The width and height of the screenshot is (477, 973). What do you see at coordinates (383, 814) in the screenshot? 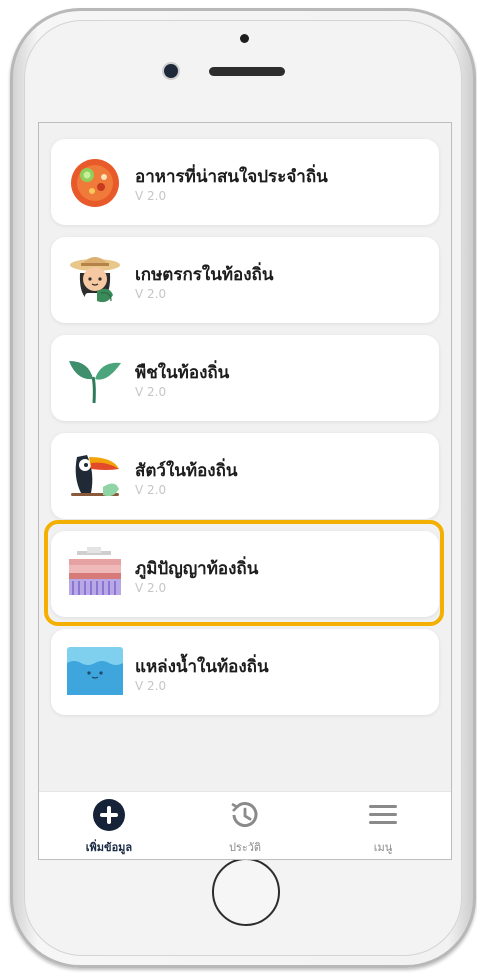
I see `menu-icon` at bounding box center [383, 814].